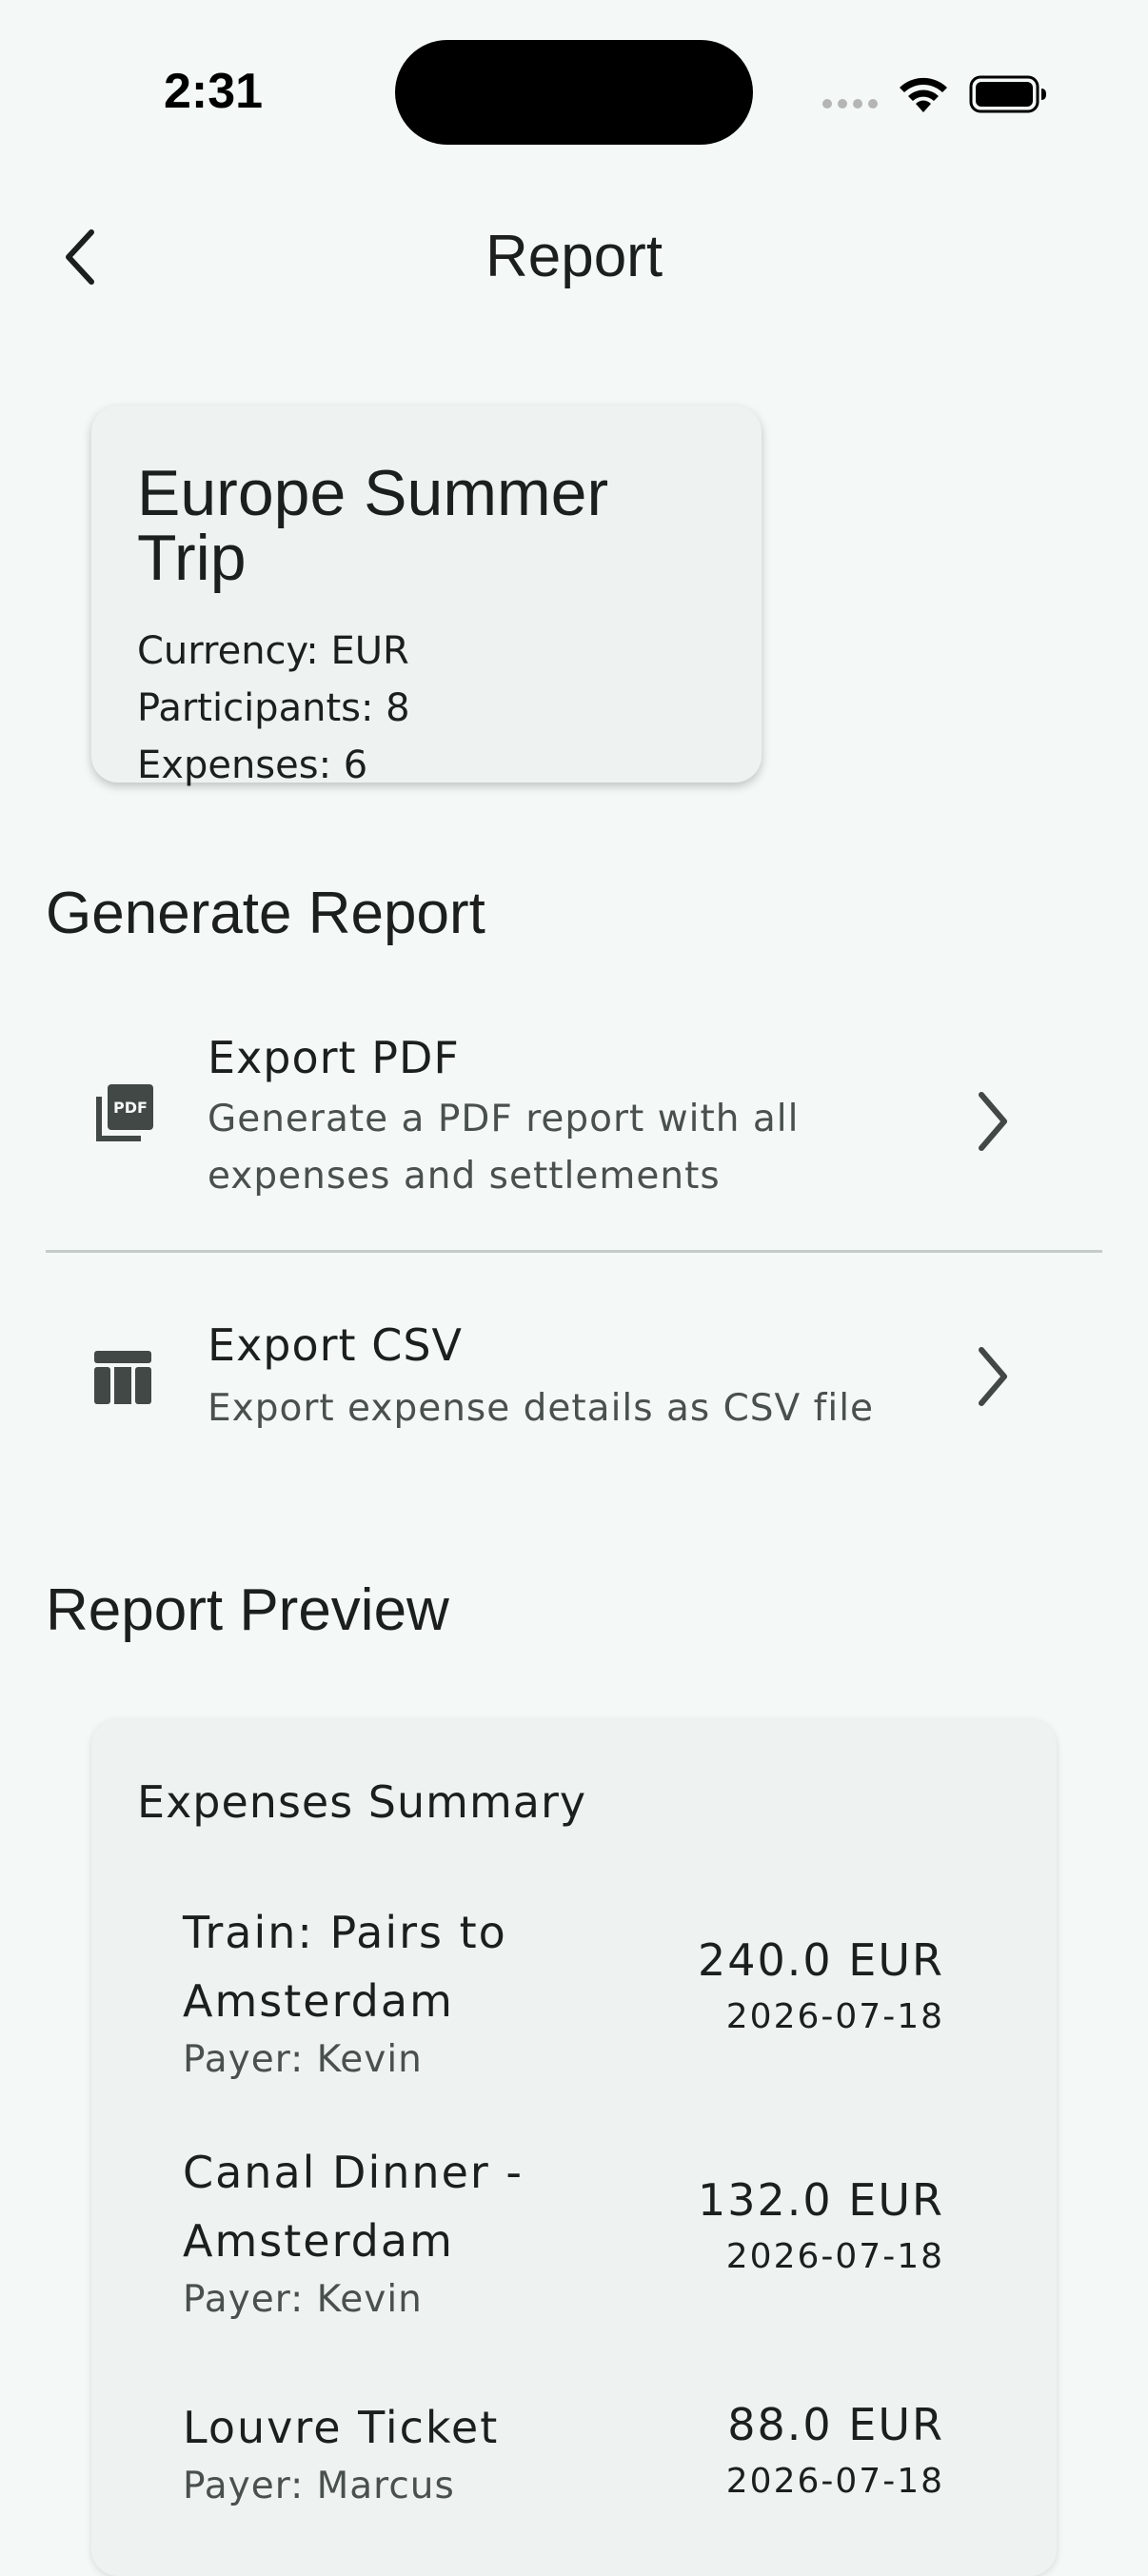 The height and width of the screenshot is (2576, 1148). What do you see at coordinates (541, 1408) in the screenshot?
I see `export-csv-description: Export expense details as CSV file` at bounding box center [541, 1408].